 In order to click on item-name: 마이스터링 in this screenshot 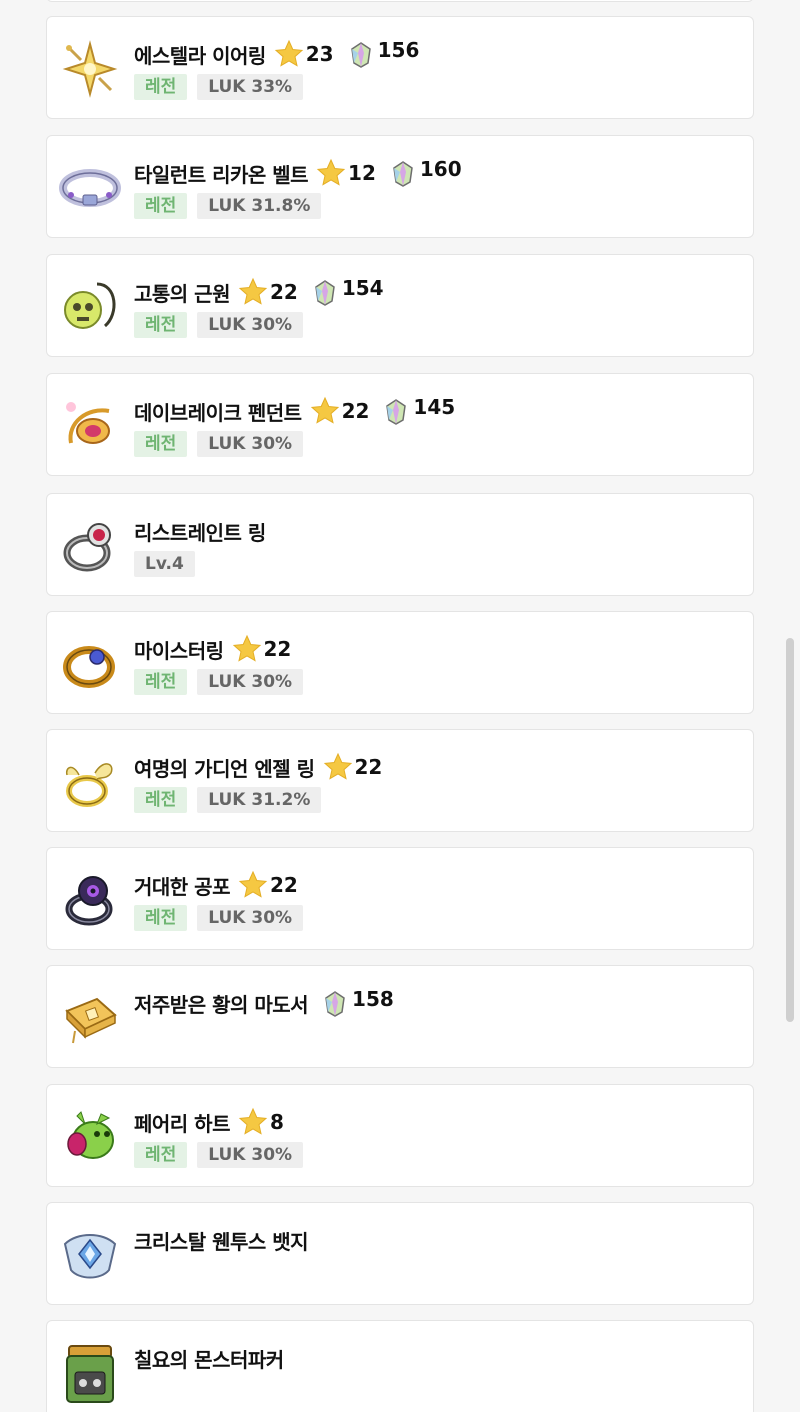, I will do `click(179, 650)`.